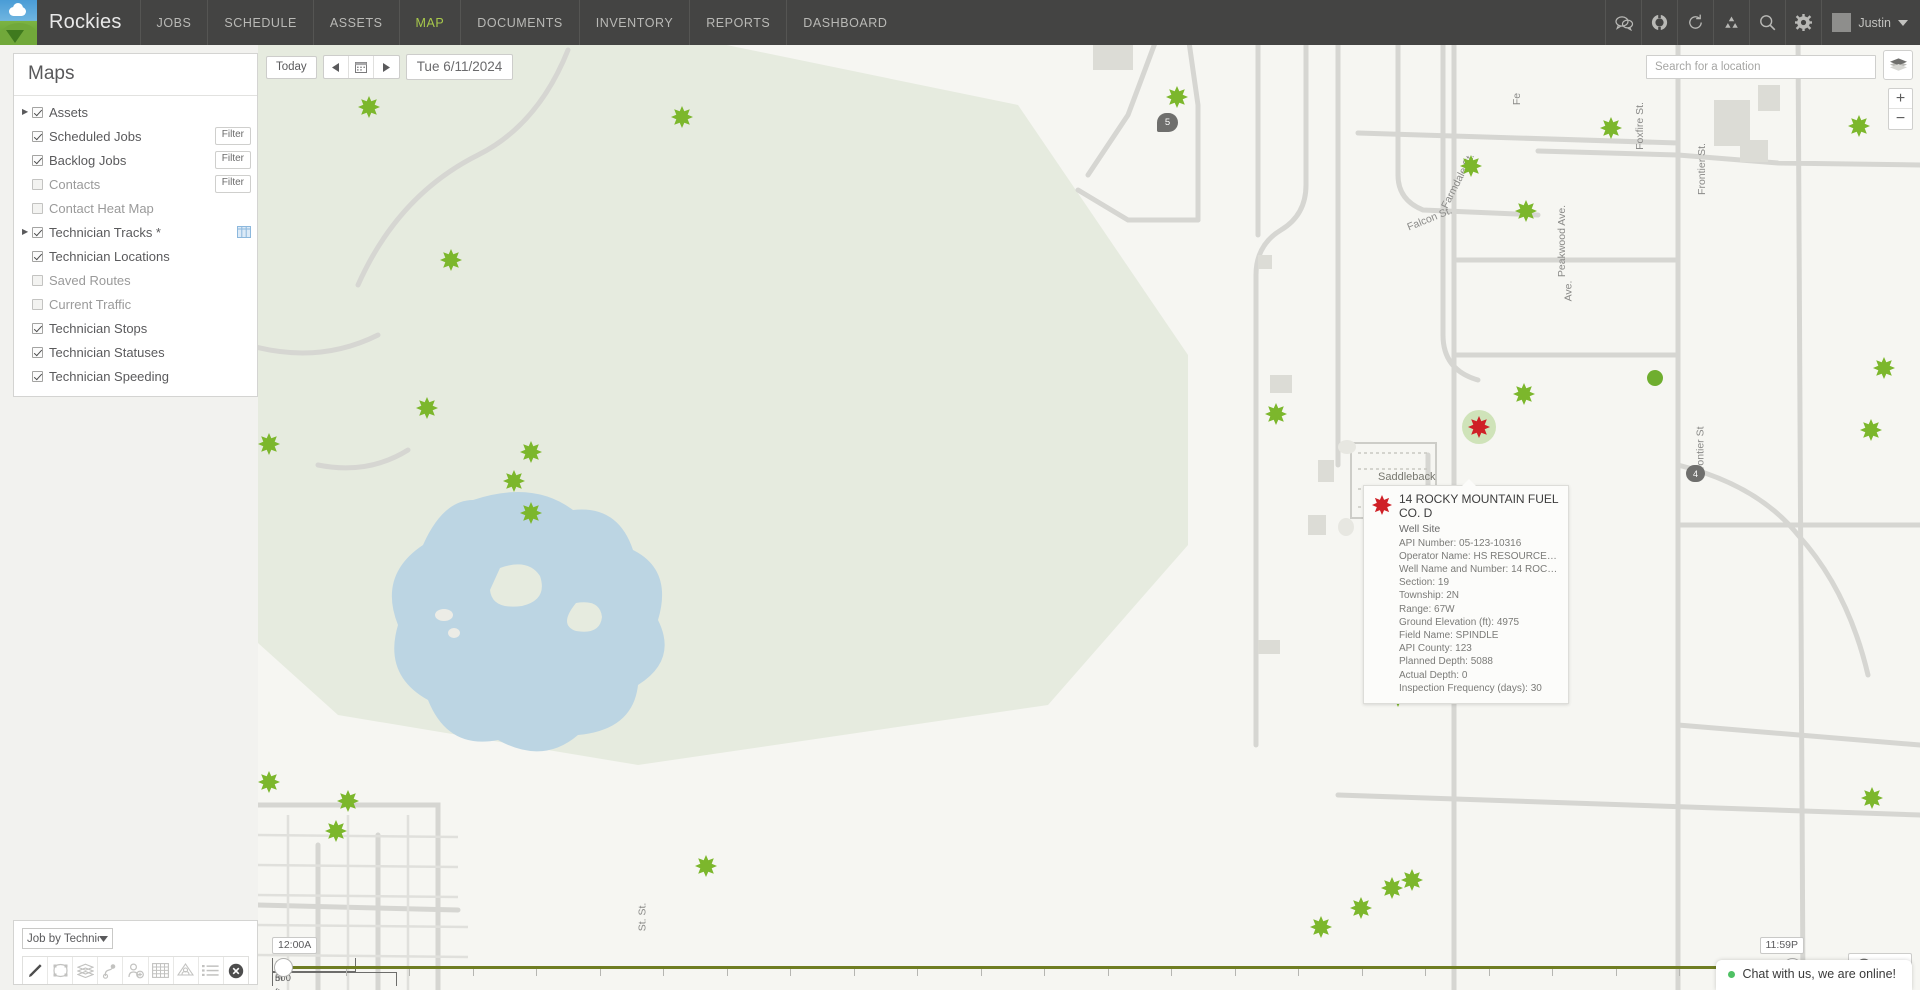 The height and width of the screenshot is (990, 1920). What do you see at coordinates (1803, 22) in the screenshot?
I see `settings-icon` at bounding box center [1803, 22].